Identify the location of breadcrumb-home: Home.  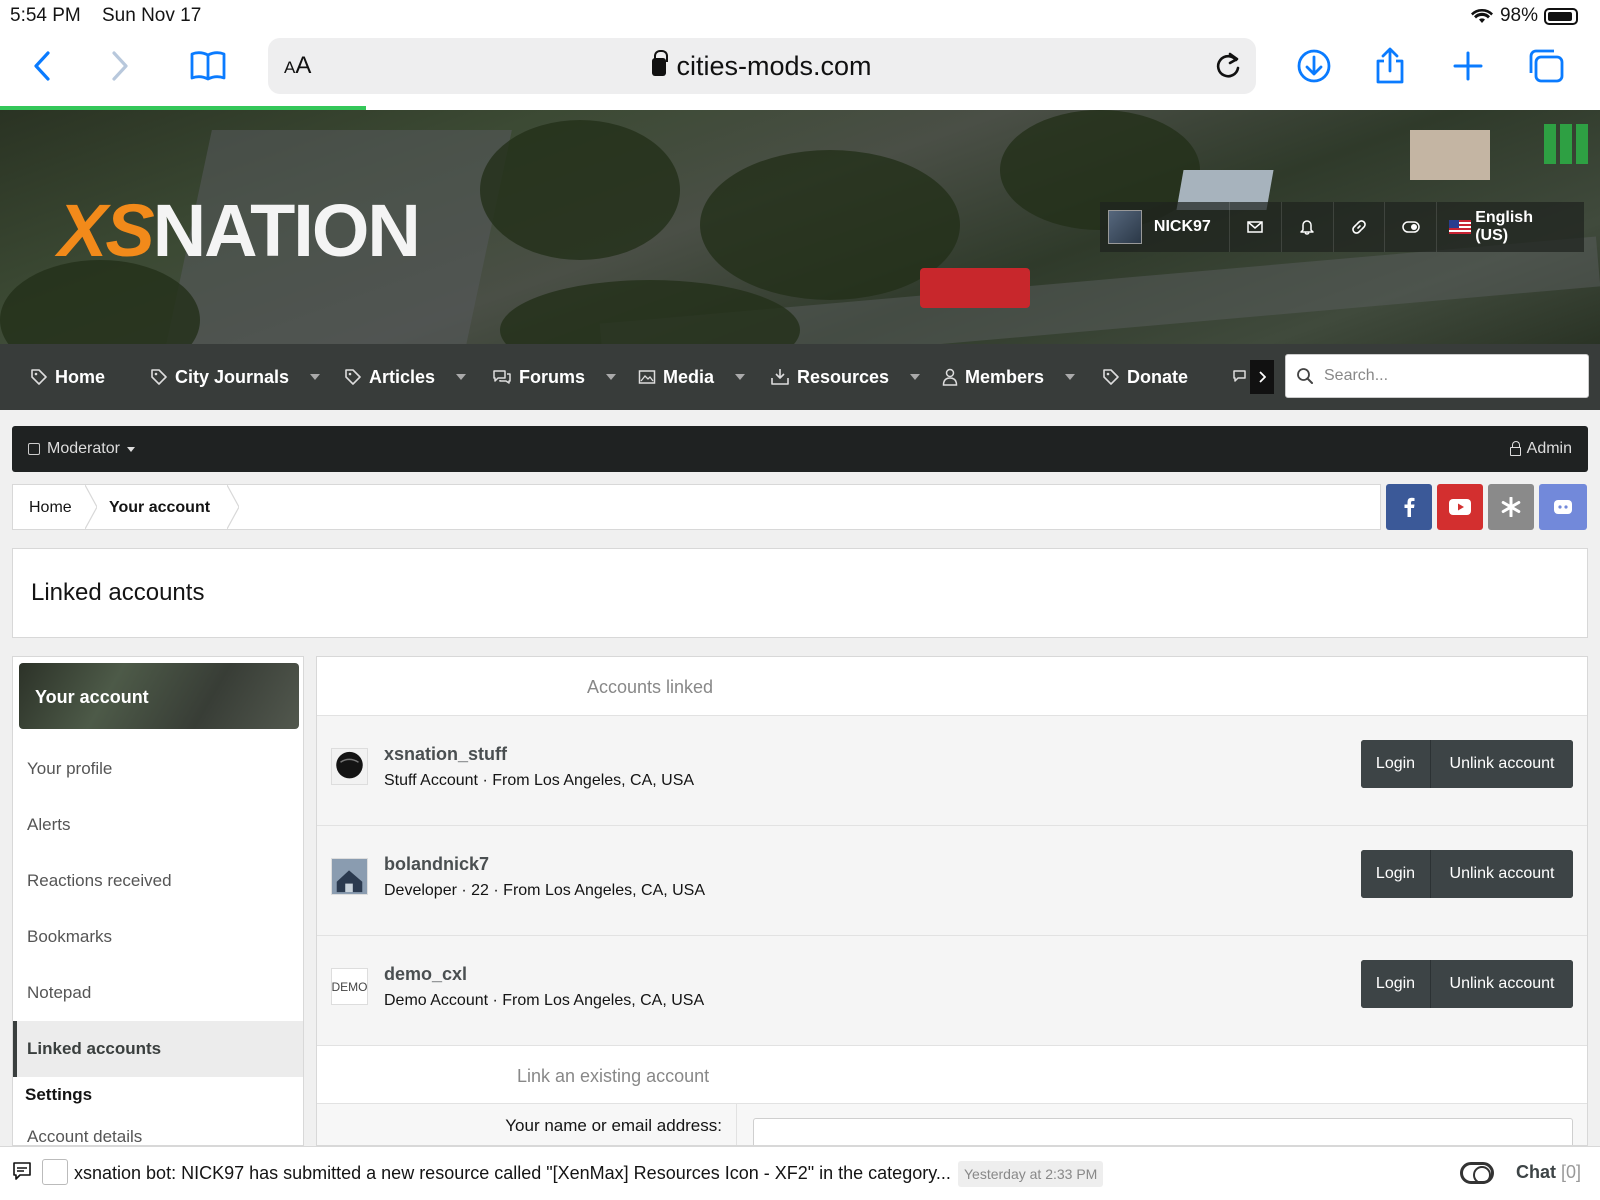
(50, 508).